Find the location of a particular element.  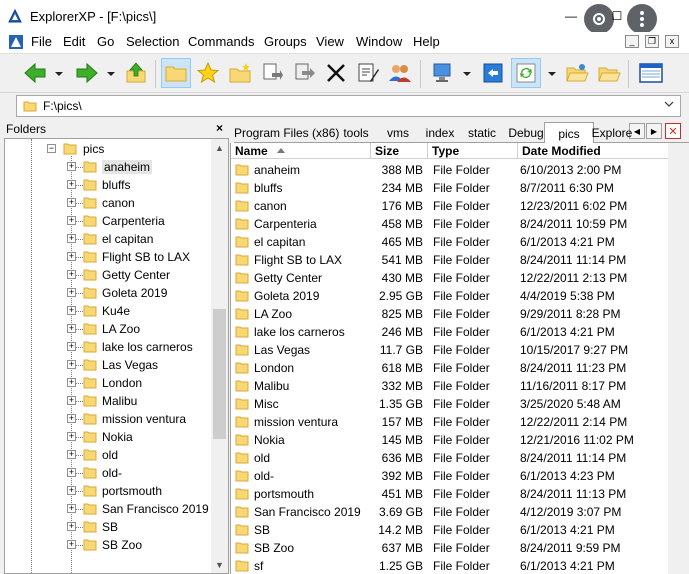

tree-item: + lake los carneros is located at coordinates (105, 347).